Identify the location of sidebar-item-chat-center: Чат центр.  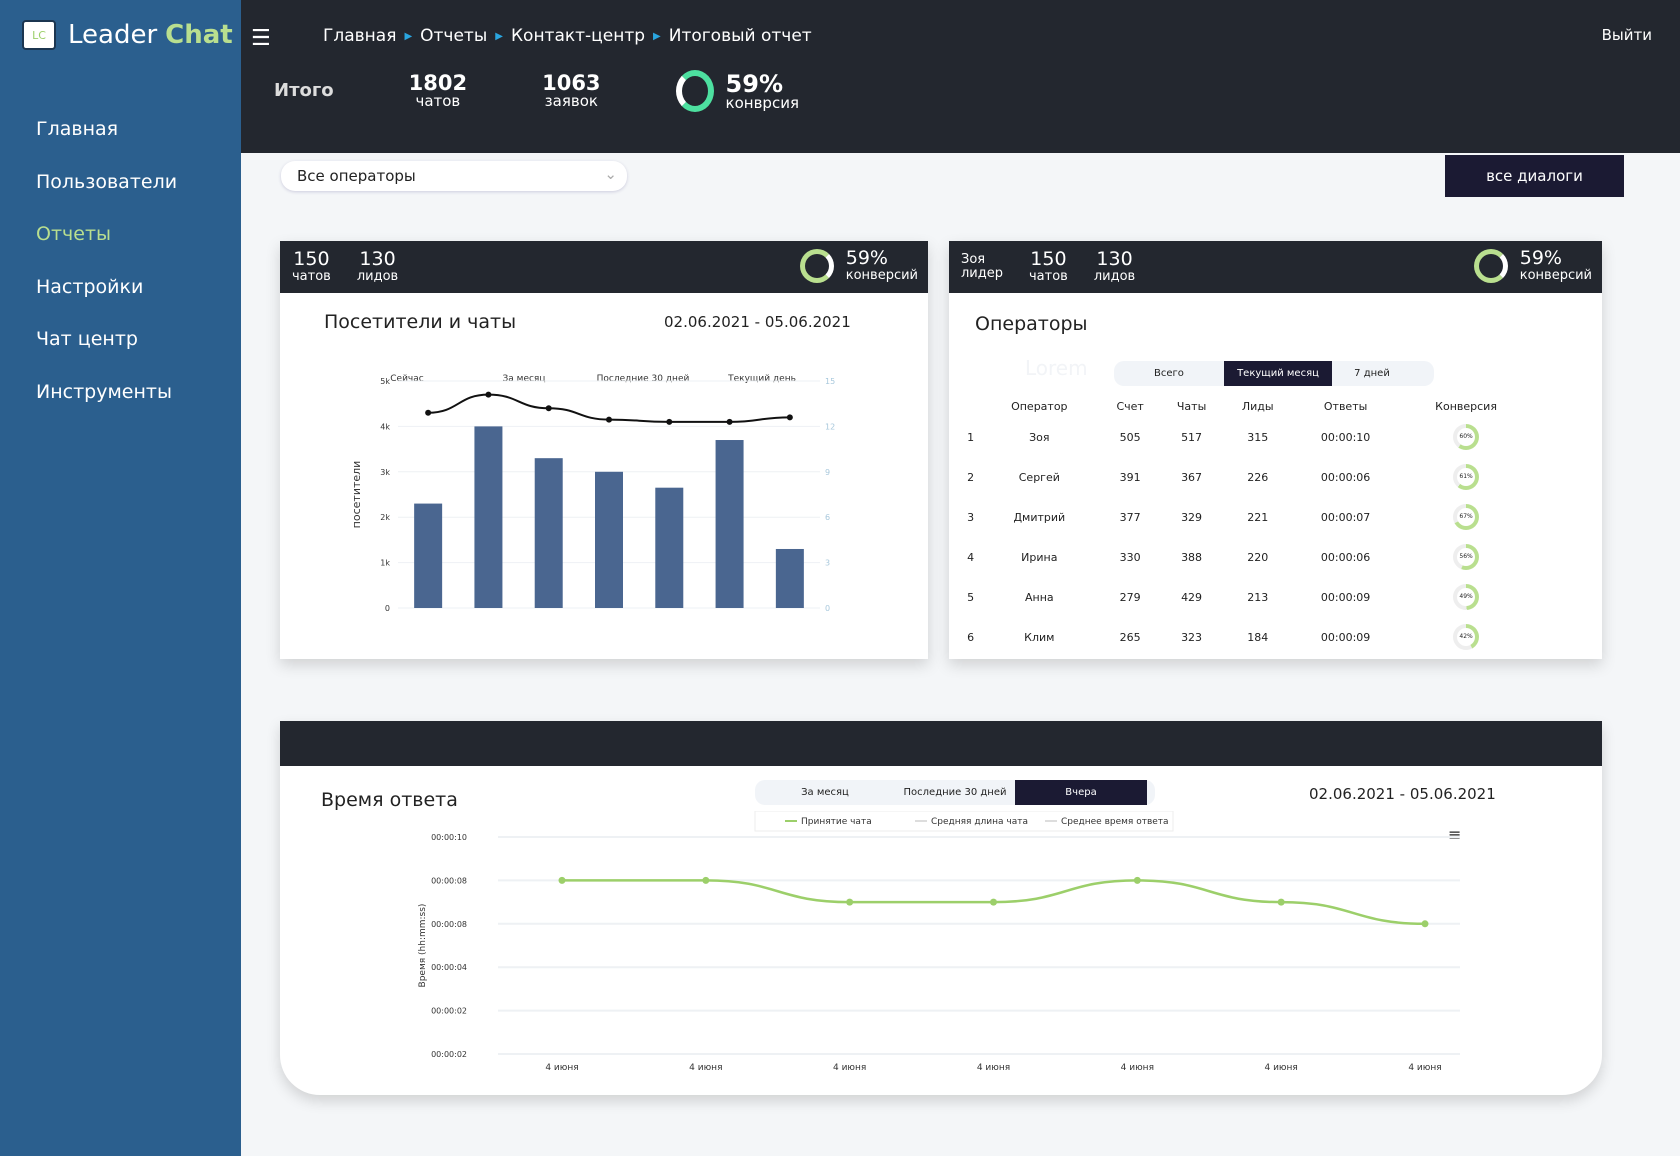
(106, 354).